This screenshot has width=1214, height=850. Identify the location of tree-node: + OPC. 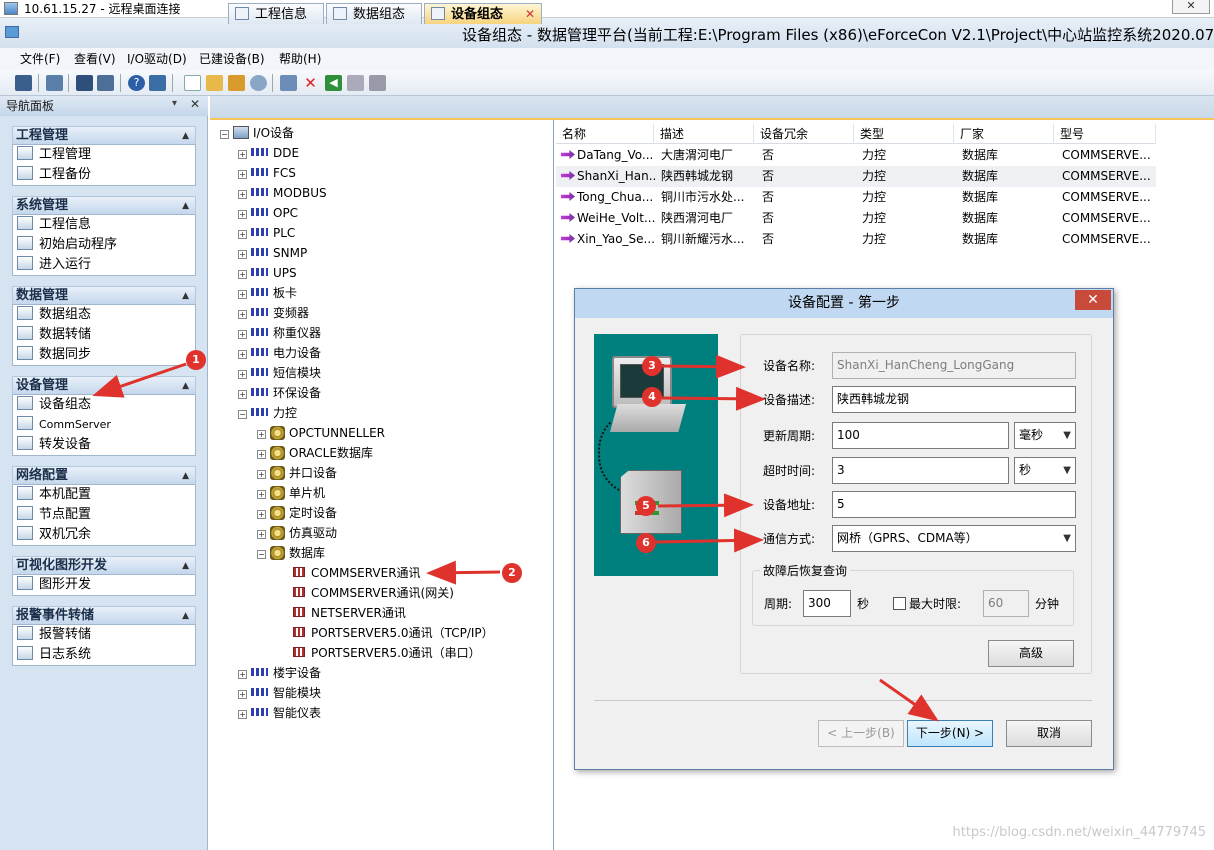
(268, 213).